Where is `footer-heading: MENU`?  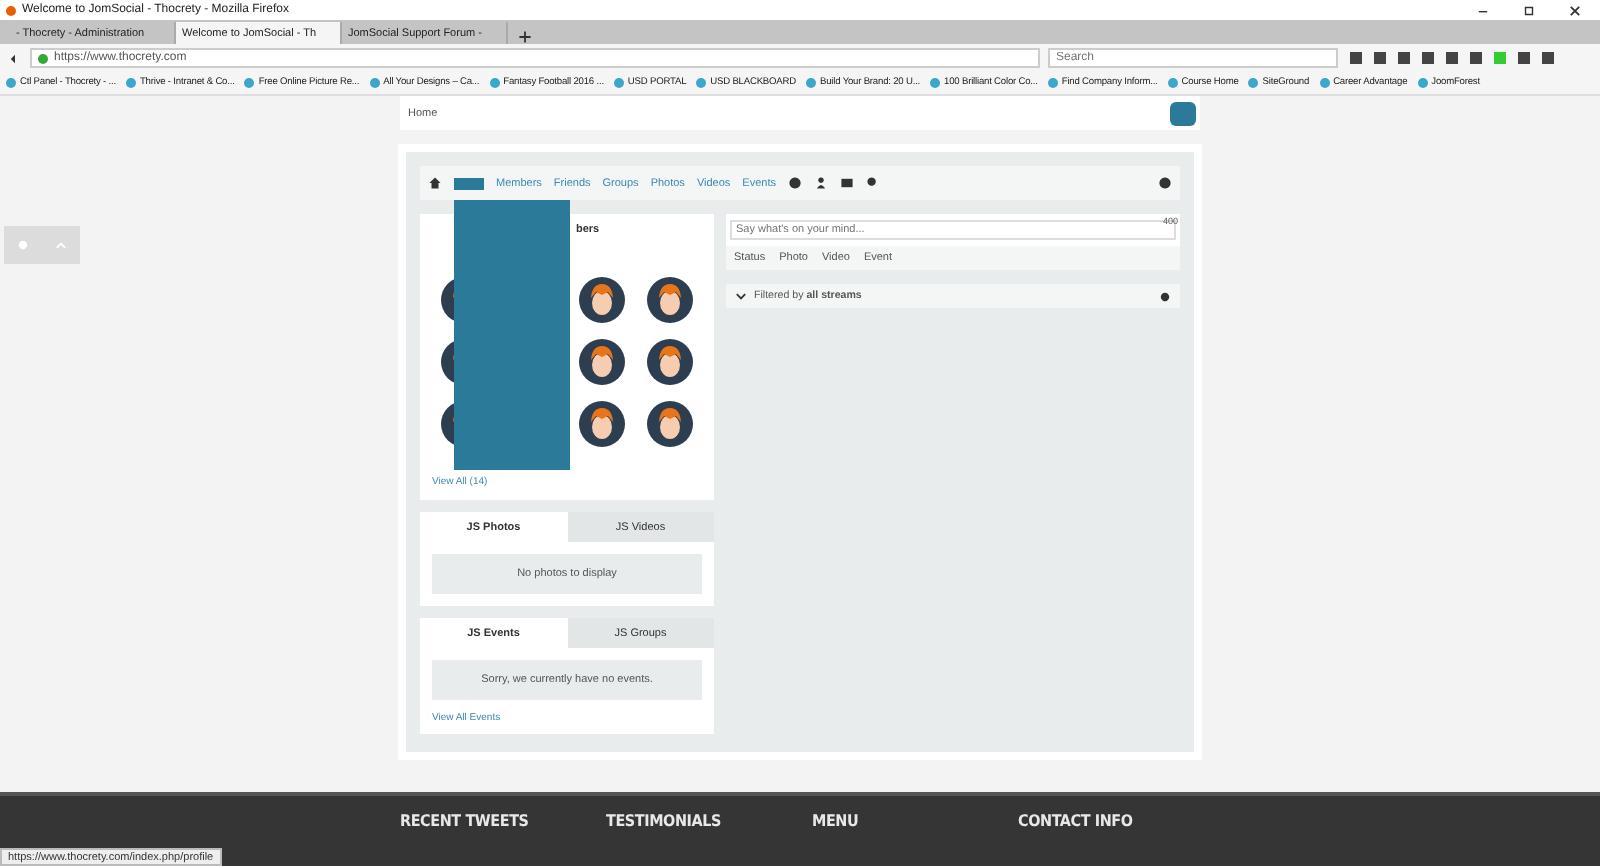 footer-heading: MENU is located at coordinates (836, 823).